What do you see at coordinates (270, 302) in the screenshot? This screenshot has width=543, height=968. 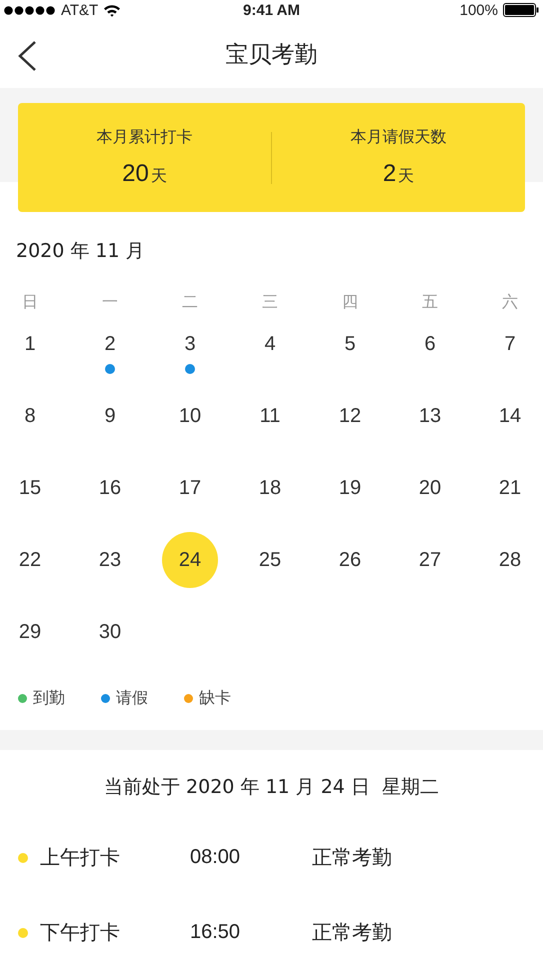 I see `weekday-label: 三` at bounding box center [270, 302].